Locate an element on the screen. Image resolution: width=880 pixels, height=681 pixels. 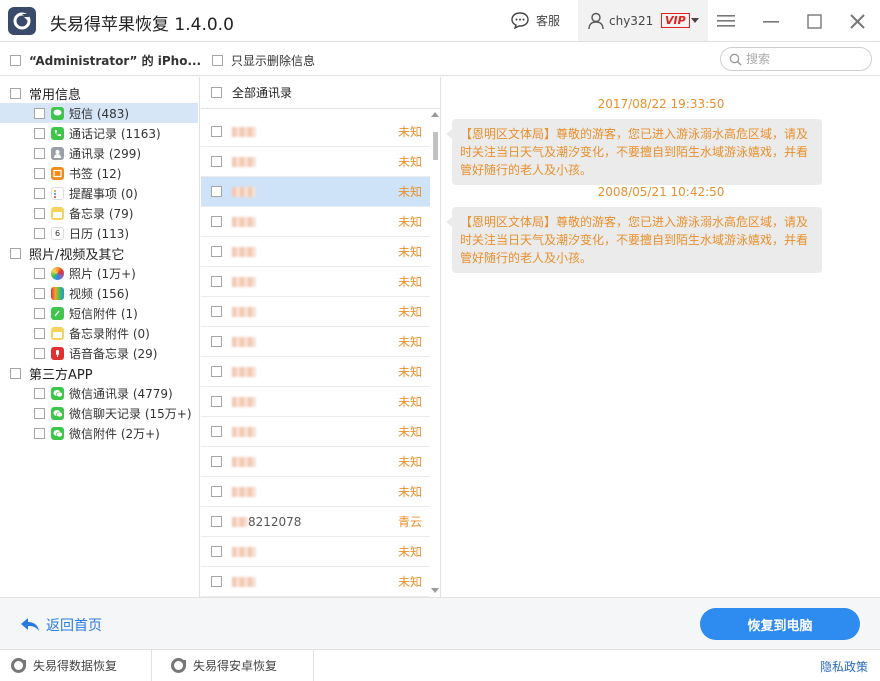
contact-row: 8212078 青云 is located at coordinates (315, 522).